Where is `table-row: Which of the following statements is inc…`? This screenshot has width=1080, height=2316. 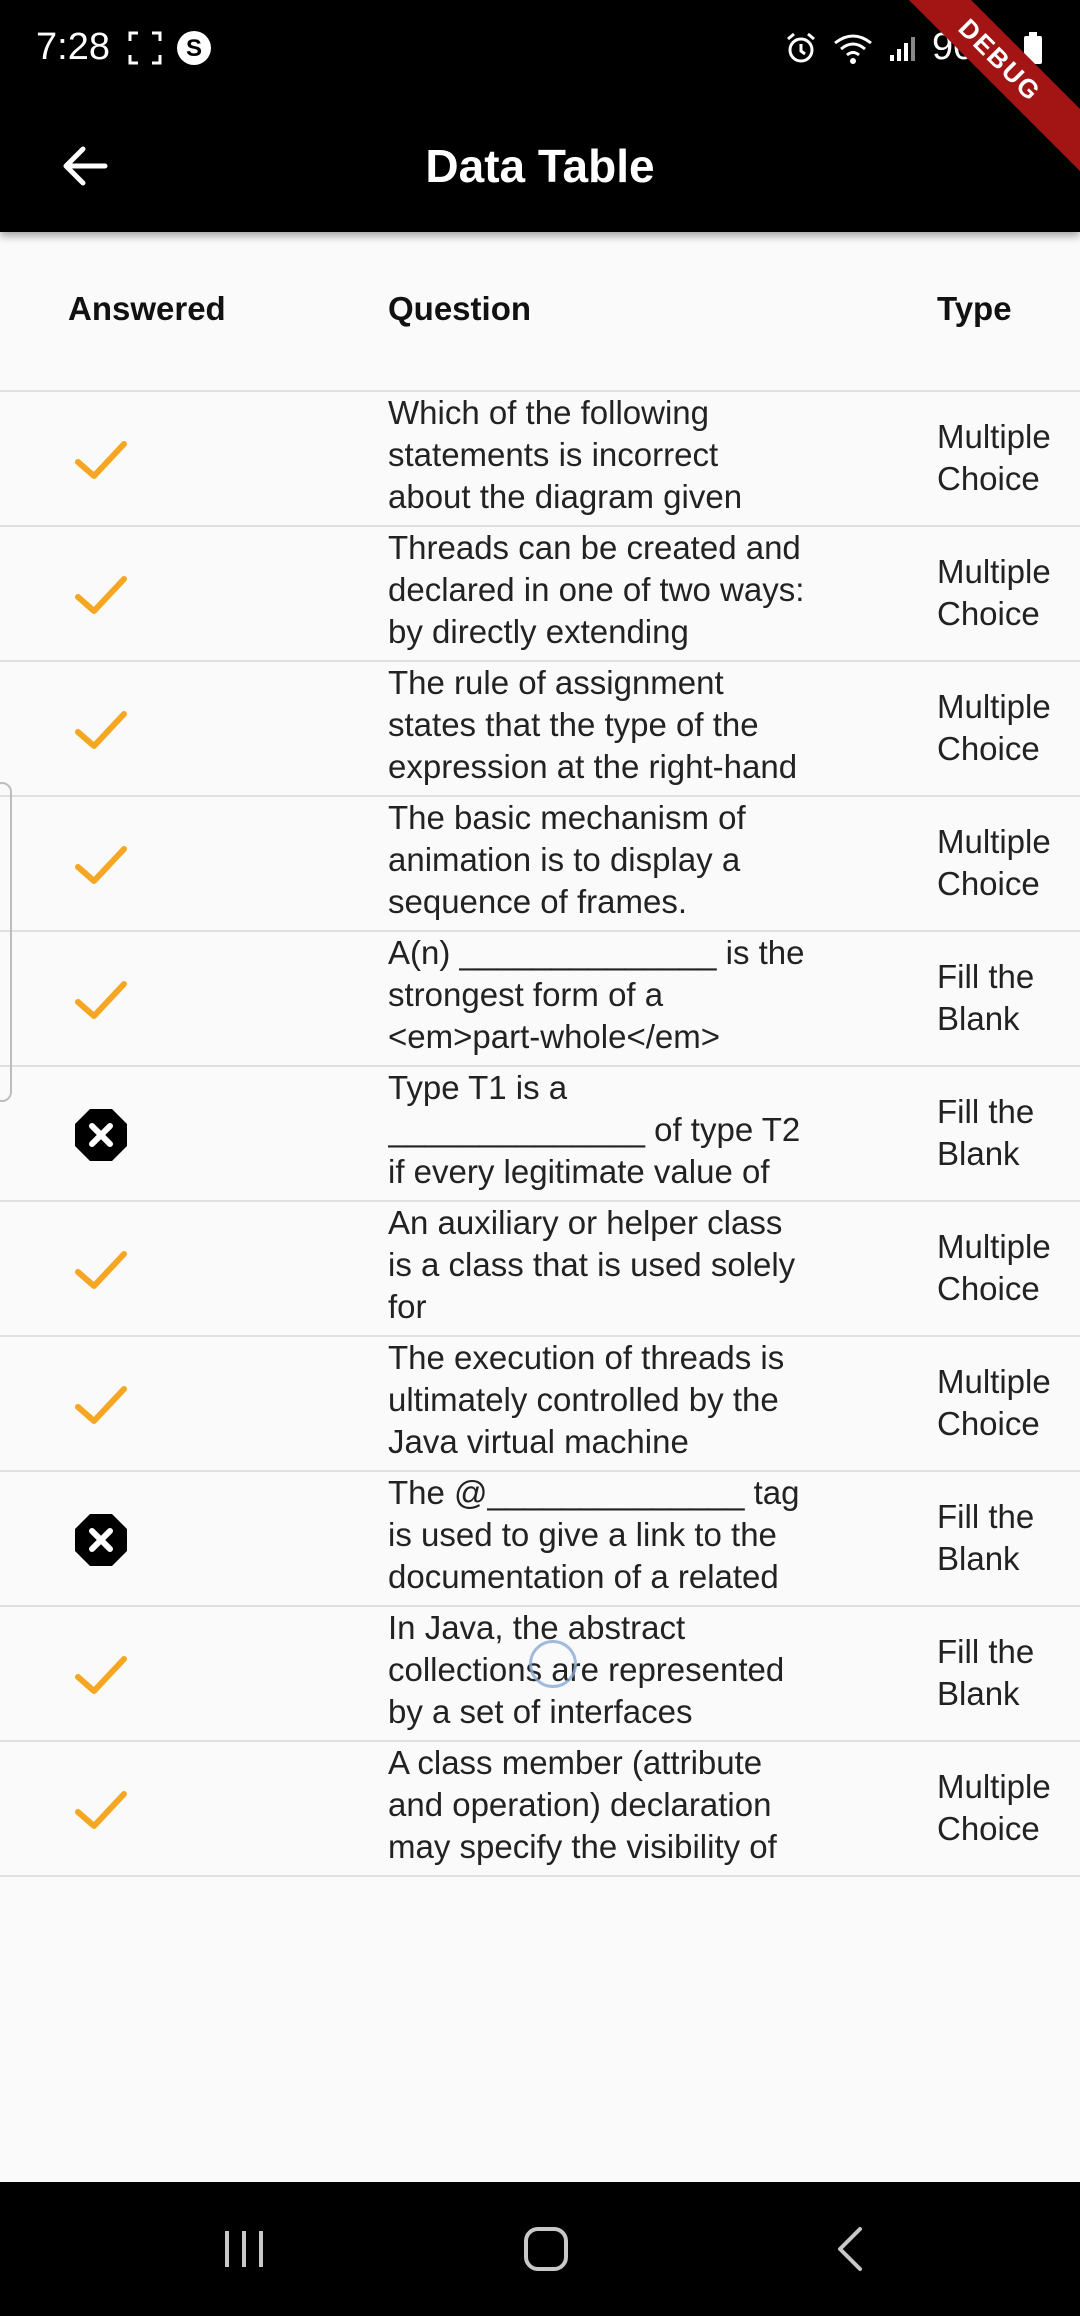 table-row: Which of the following statements is inc… is located at coordinates (540, 459).